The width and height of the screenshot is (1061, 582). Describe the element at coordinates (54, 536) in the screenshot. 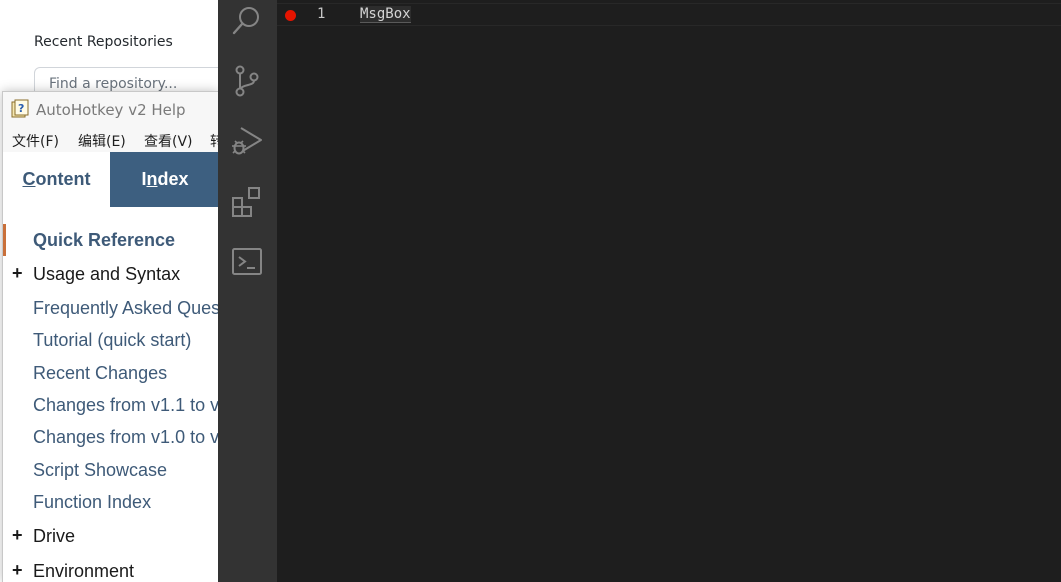

I see `tree-item-label: Drive` at that location.